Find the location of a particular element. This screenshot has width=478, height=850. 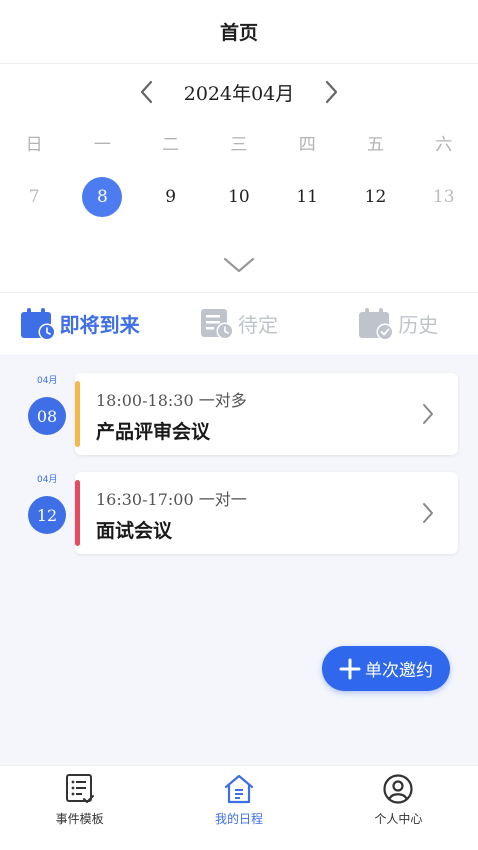

calendar-clock-icon is located at coordinates (38, 323).